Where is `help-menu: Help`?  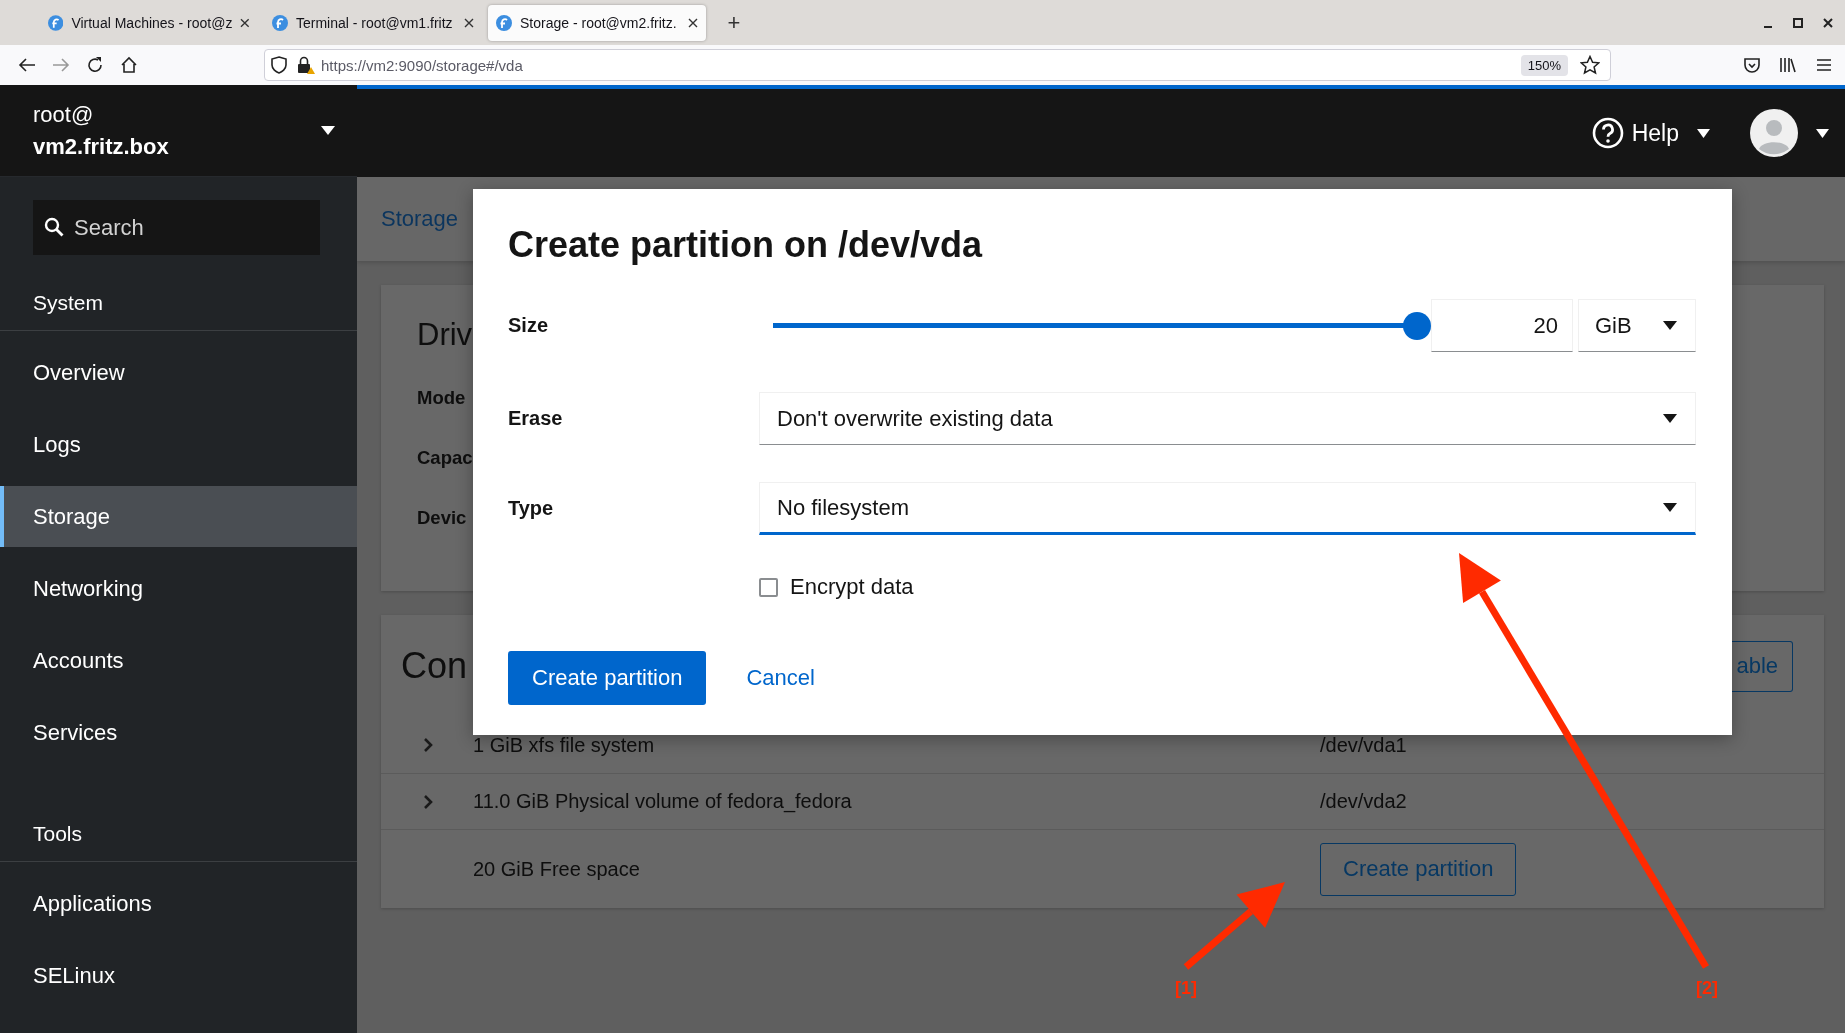
help-menu: Help is located at coordinates (1650, 133).